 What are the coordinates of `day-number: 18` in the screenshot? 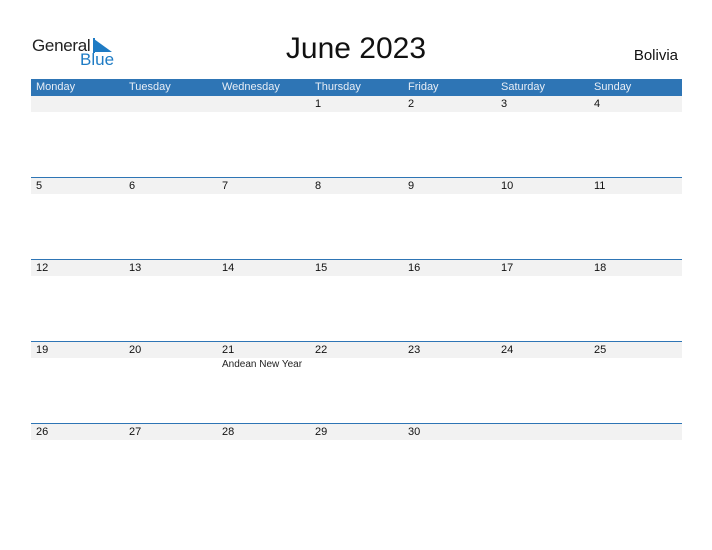 It's located at (600, 268).